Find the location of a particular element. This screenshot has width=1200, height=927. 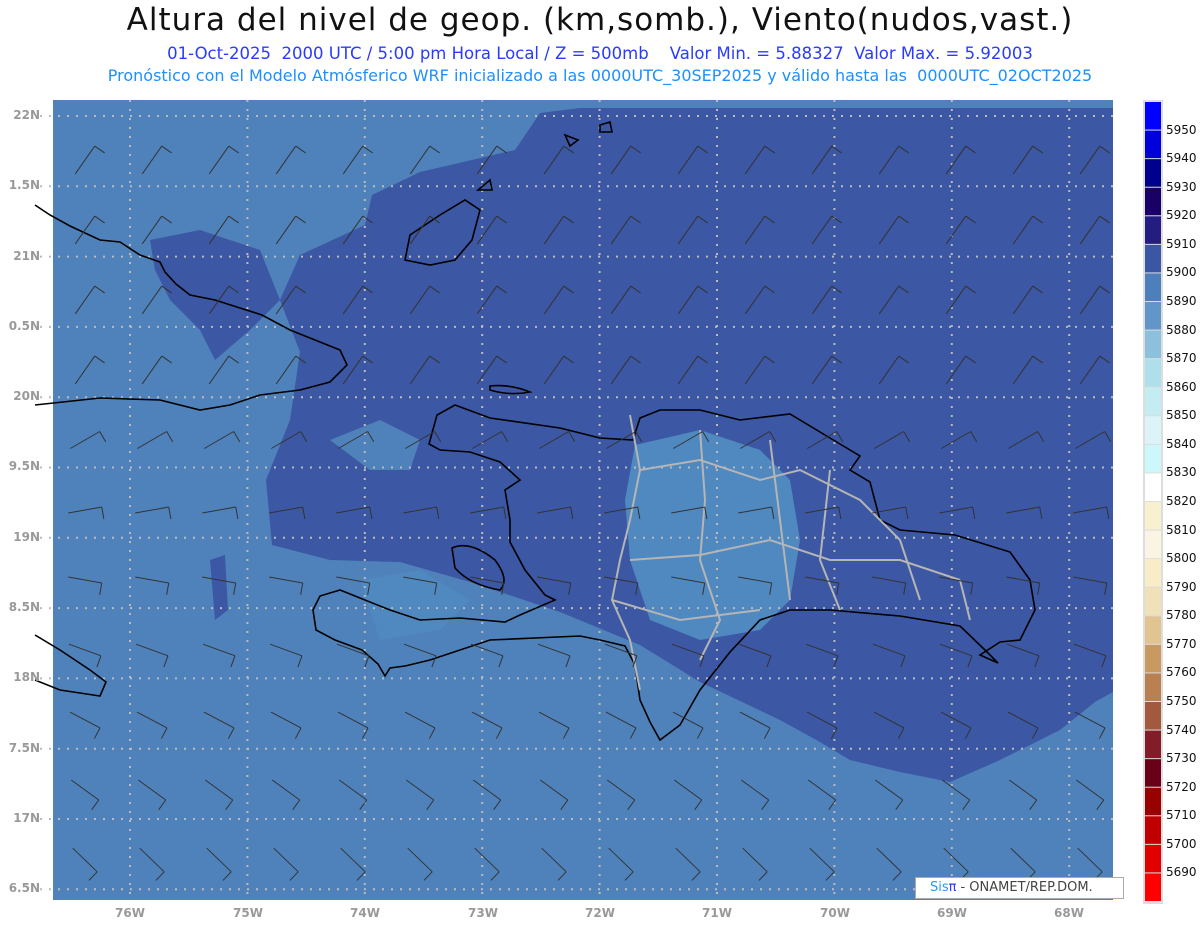

colorbar-label: 5720 is located at coordinates (1181, 786).